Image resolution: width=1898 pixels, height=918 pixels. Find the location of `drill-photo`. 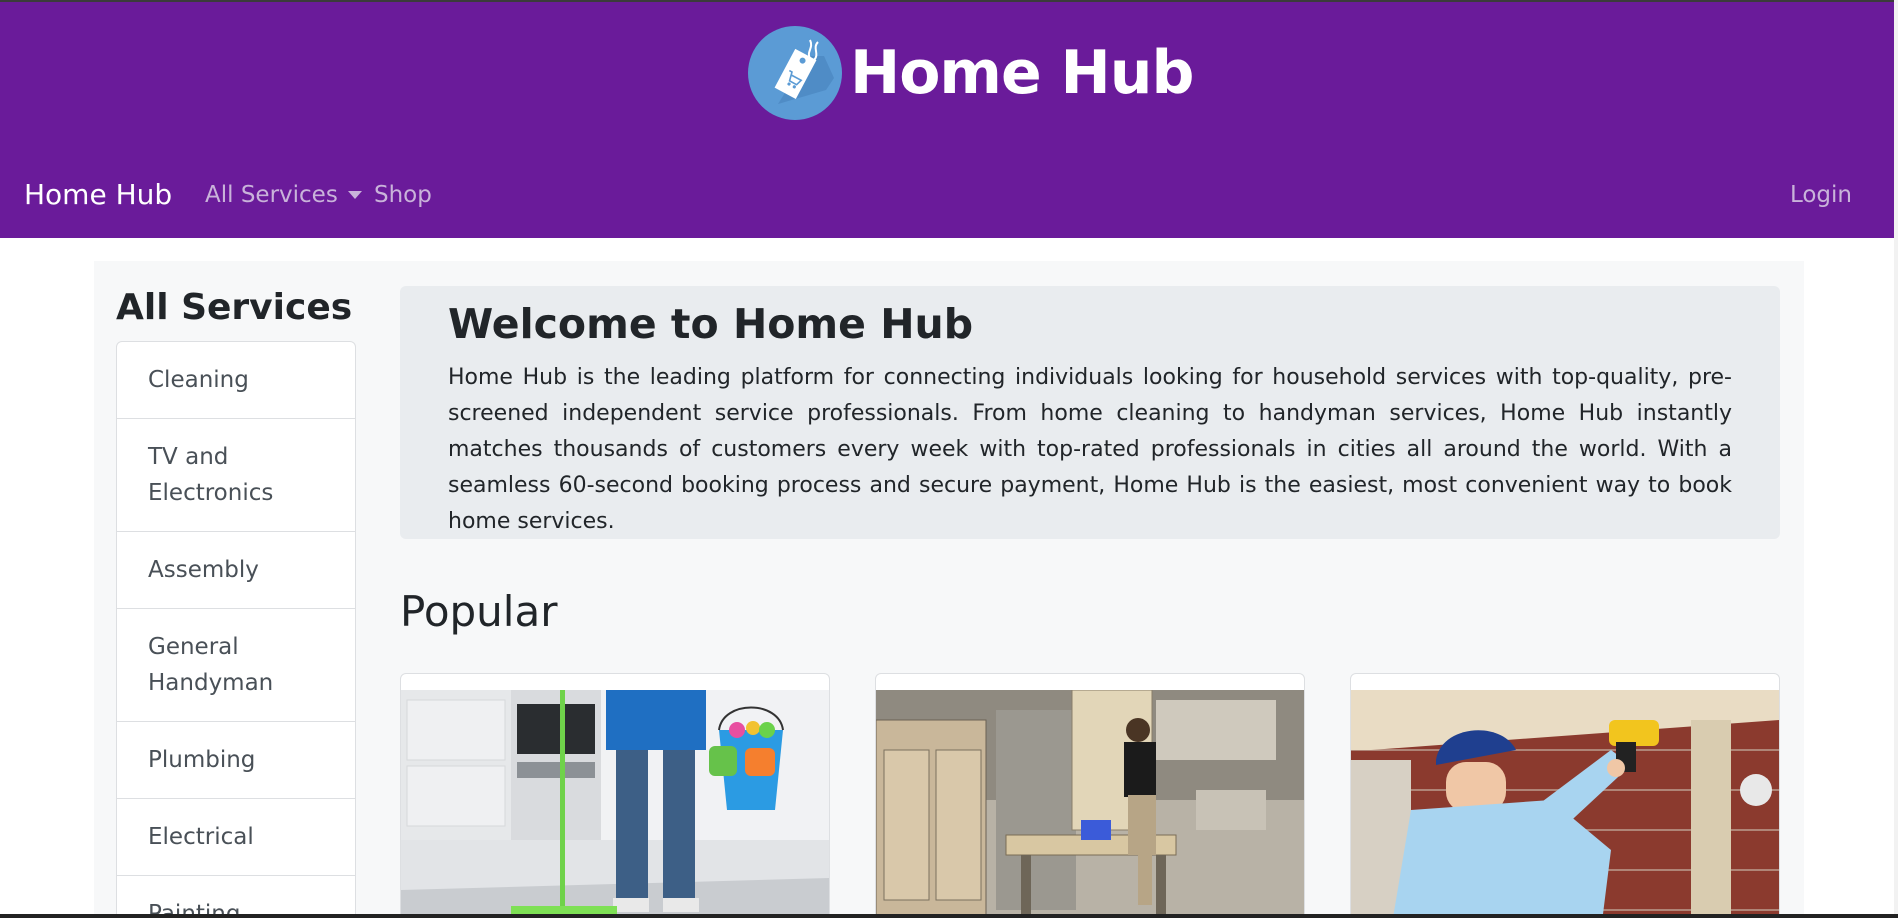

drill-photo is located at coordinates (1565, 804).